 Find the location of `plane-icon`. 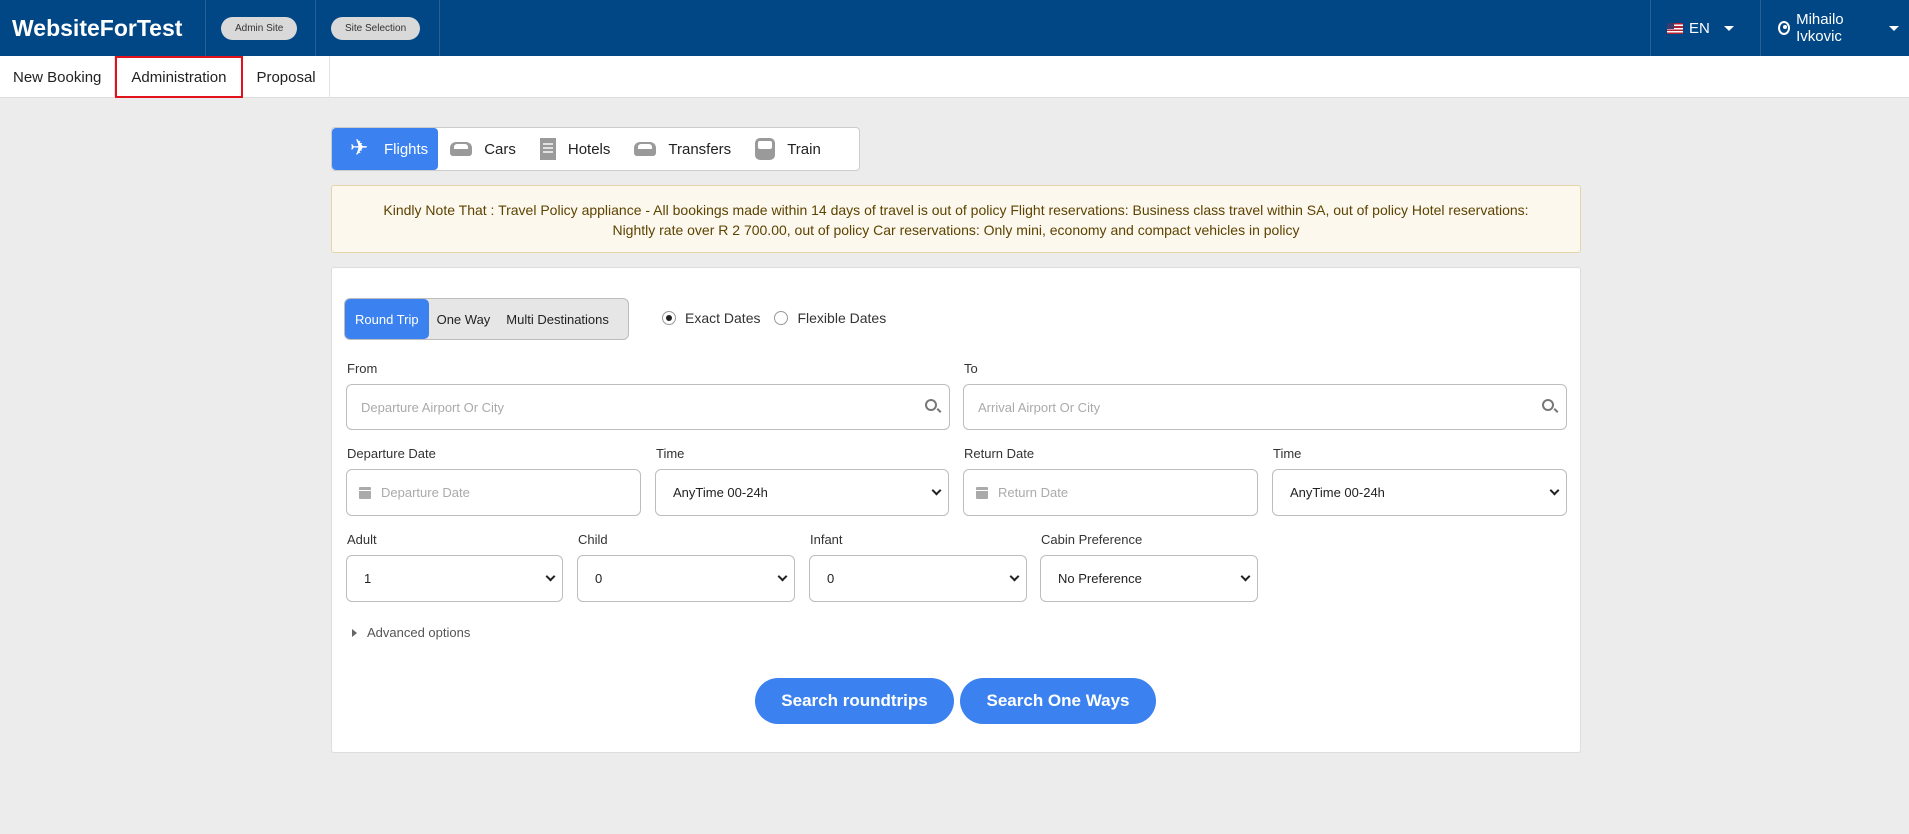

plane-icon is located at coordinates (361, 149).